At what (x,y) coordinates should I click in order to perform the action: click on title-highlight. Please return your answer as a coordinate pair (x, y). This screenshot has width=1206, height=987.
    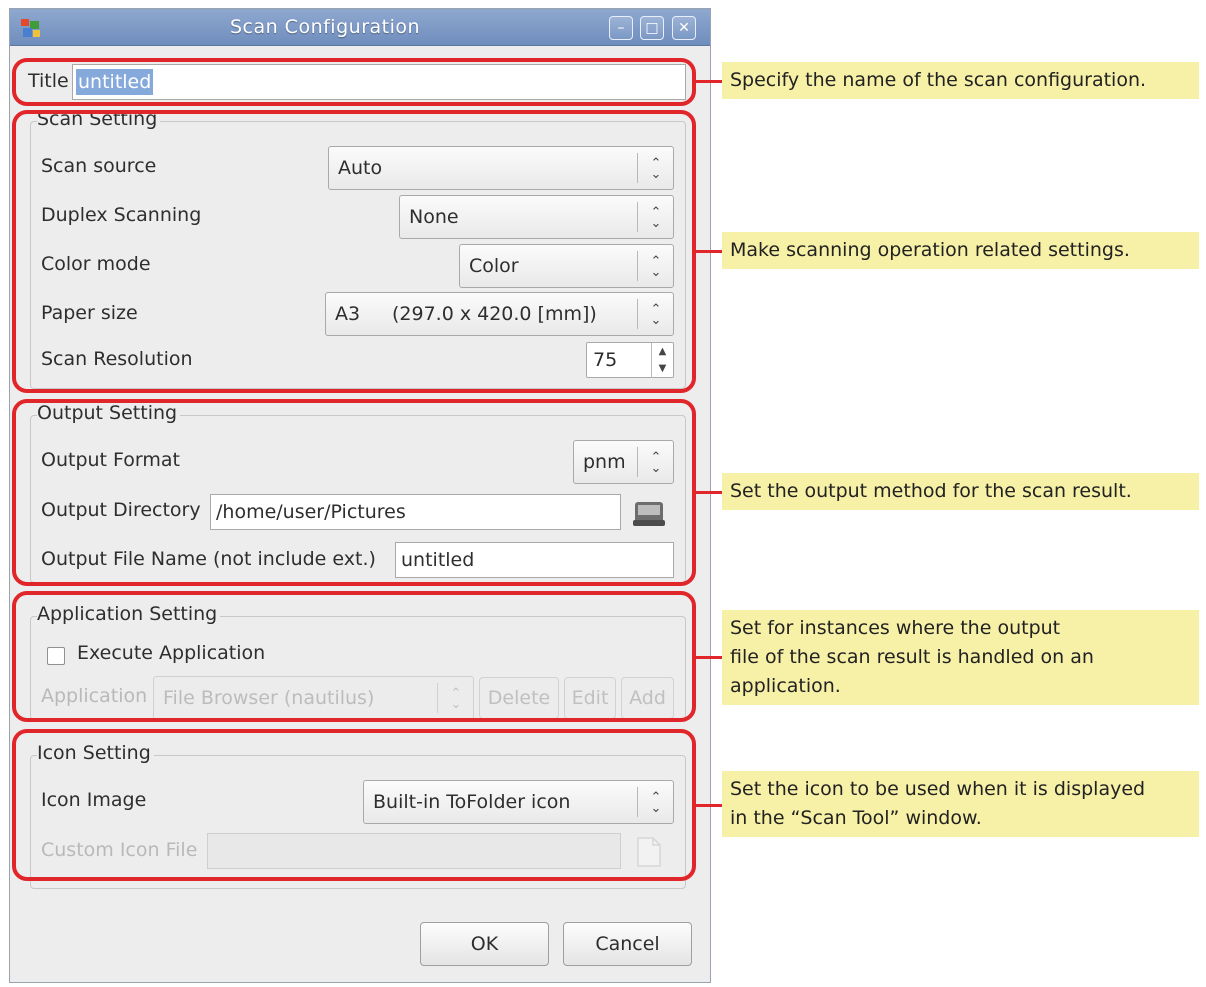
    Looking at the image, I should click on (354, 82).